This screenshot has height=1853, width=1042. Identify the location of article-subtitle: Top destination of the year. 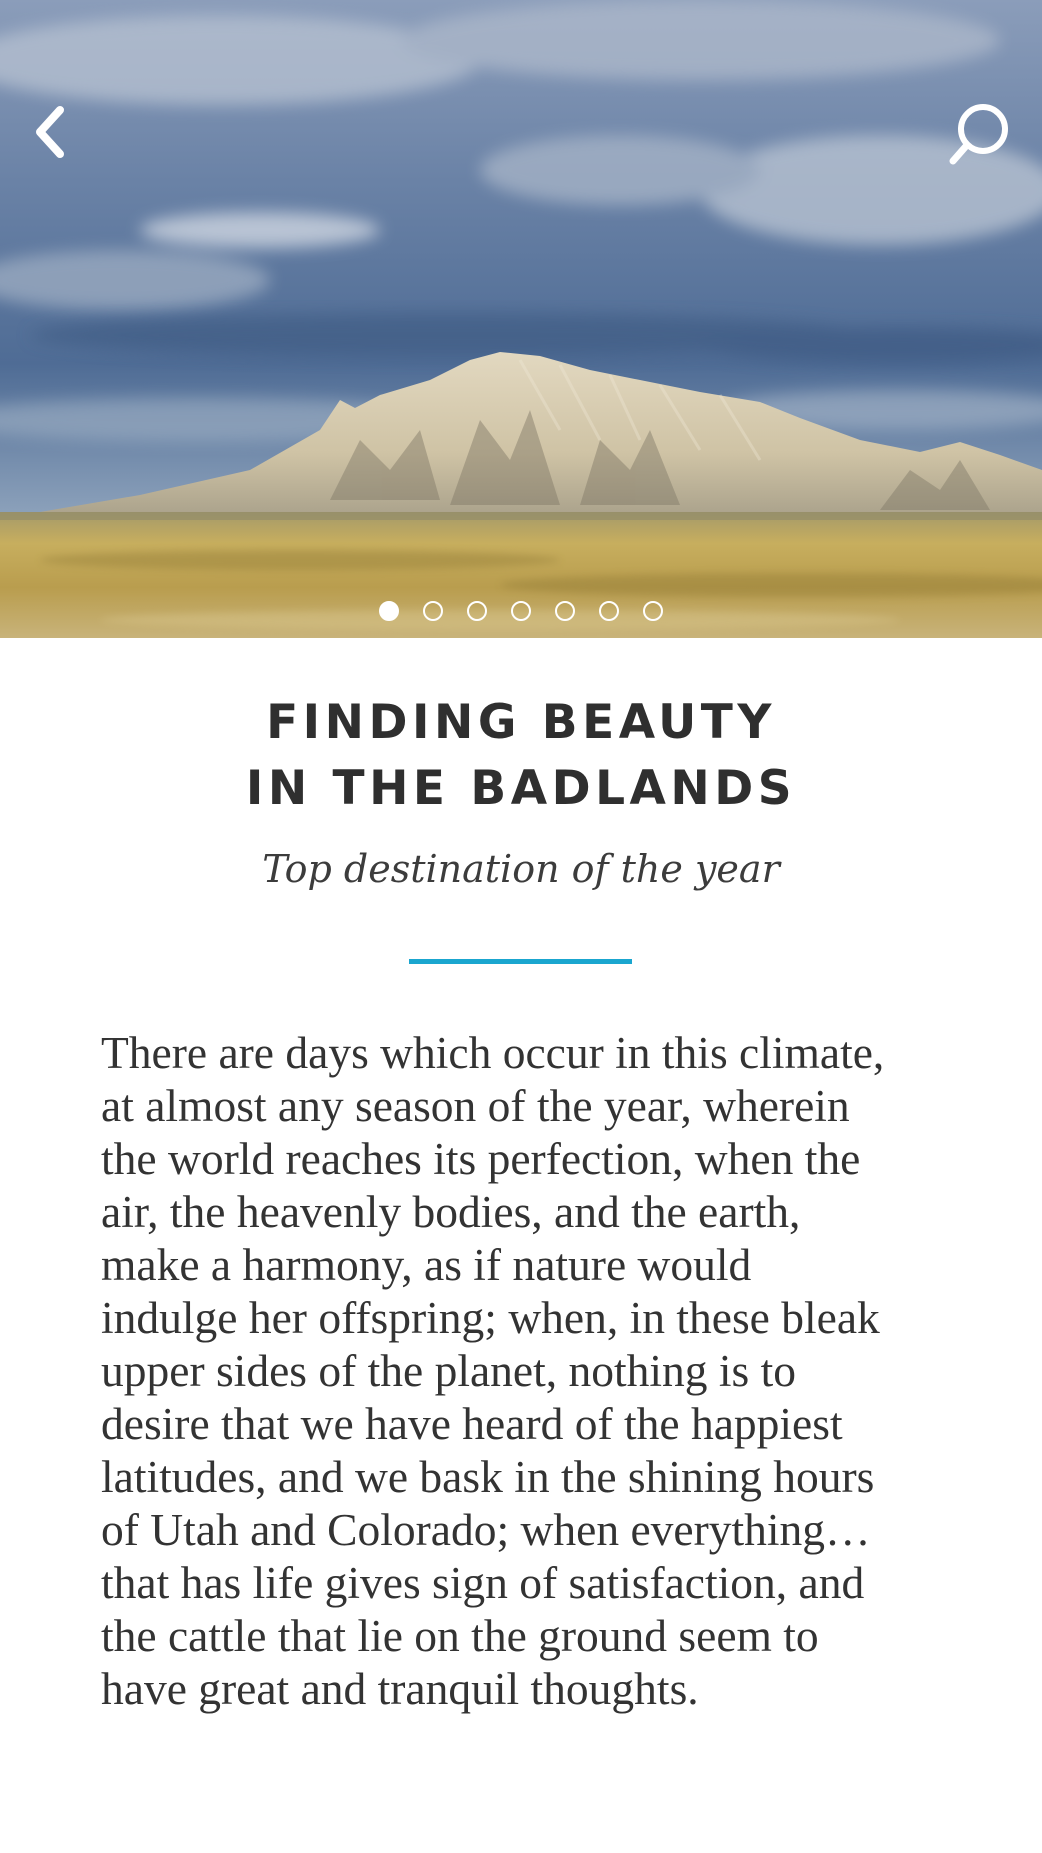
(521, 869).